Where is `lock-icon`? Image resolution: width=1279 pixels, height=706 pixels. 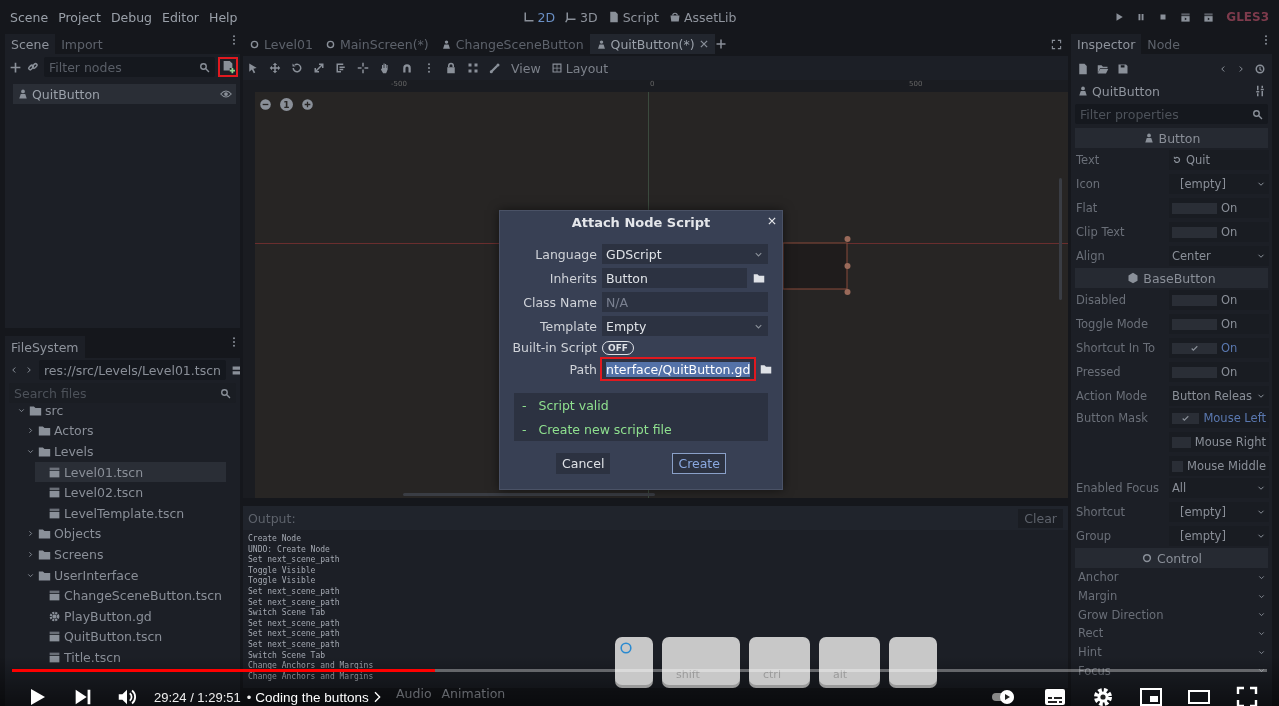
lock-icon is located at coordinates (451, 68).